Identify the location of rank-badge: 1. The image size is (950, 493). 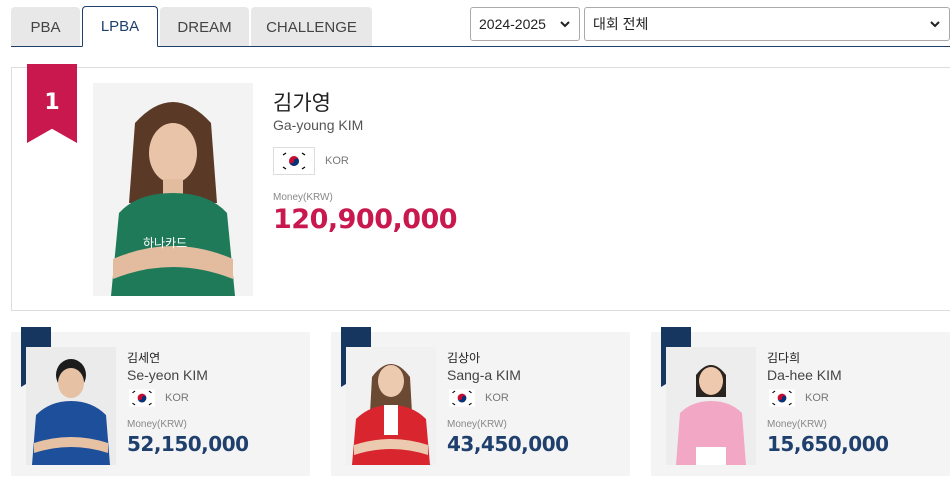
(52, 103).